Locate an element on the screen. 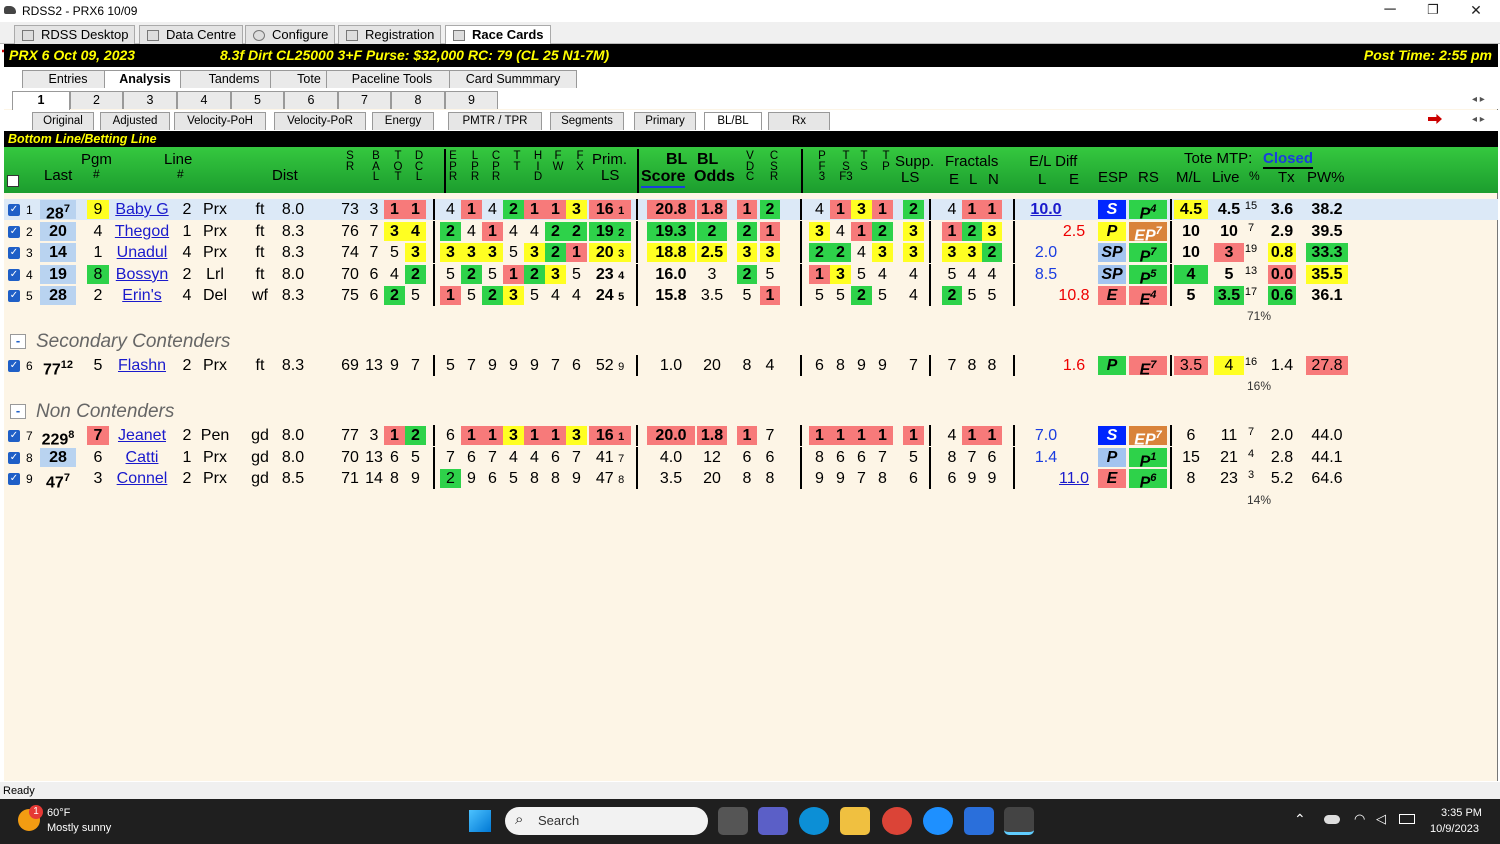 The height and width of the screenshot is (844, 1500). start-icon is located at coordinates (480, 821).